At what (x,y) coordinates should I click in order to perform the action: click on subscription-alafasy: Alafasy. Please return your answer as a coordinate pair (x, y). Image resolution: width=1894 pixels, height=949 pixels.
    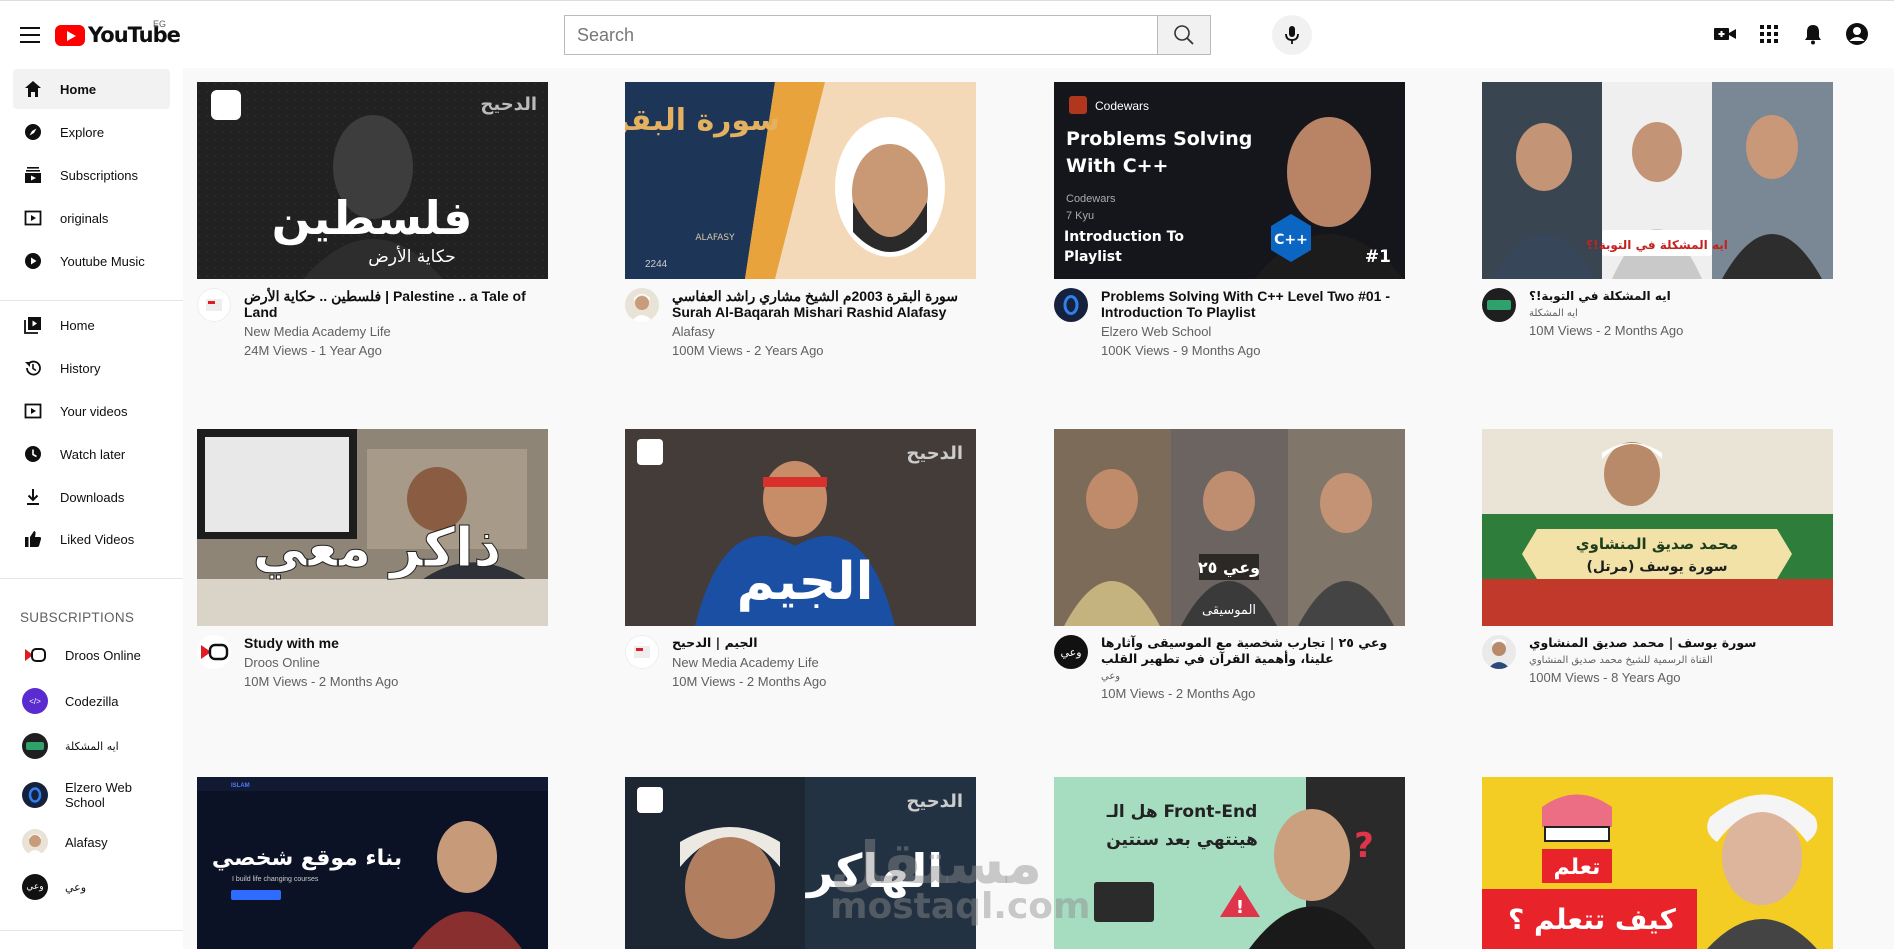
    Looking at the image, I should click on (91, 842).